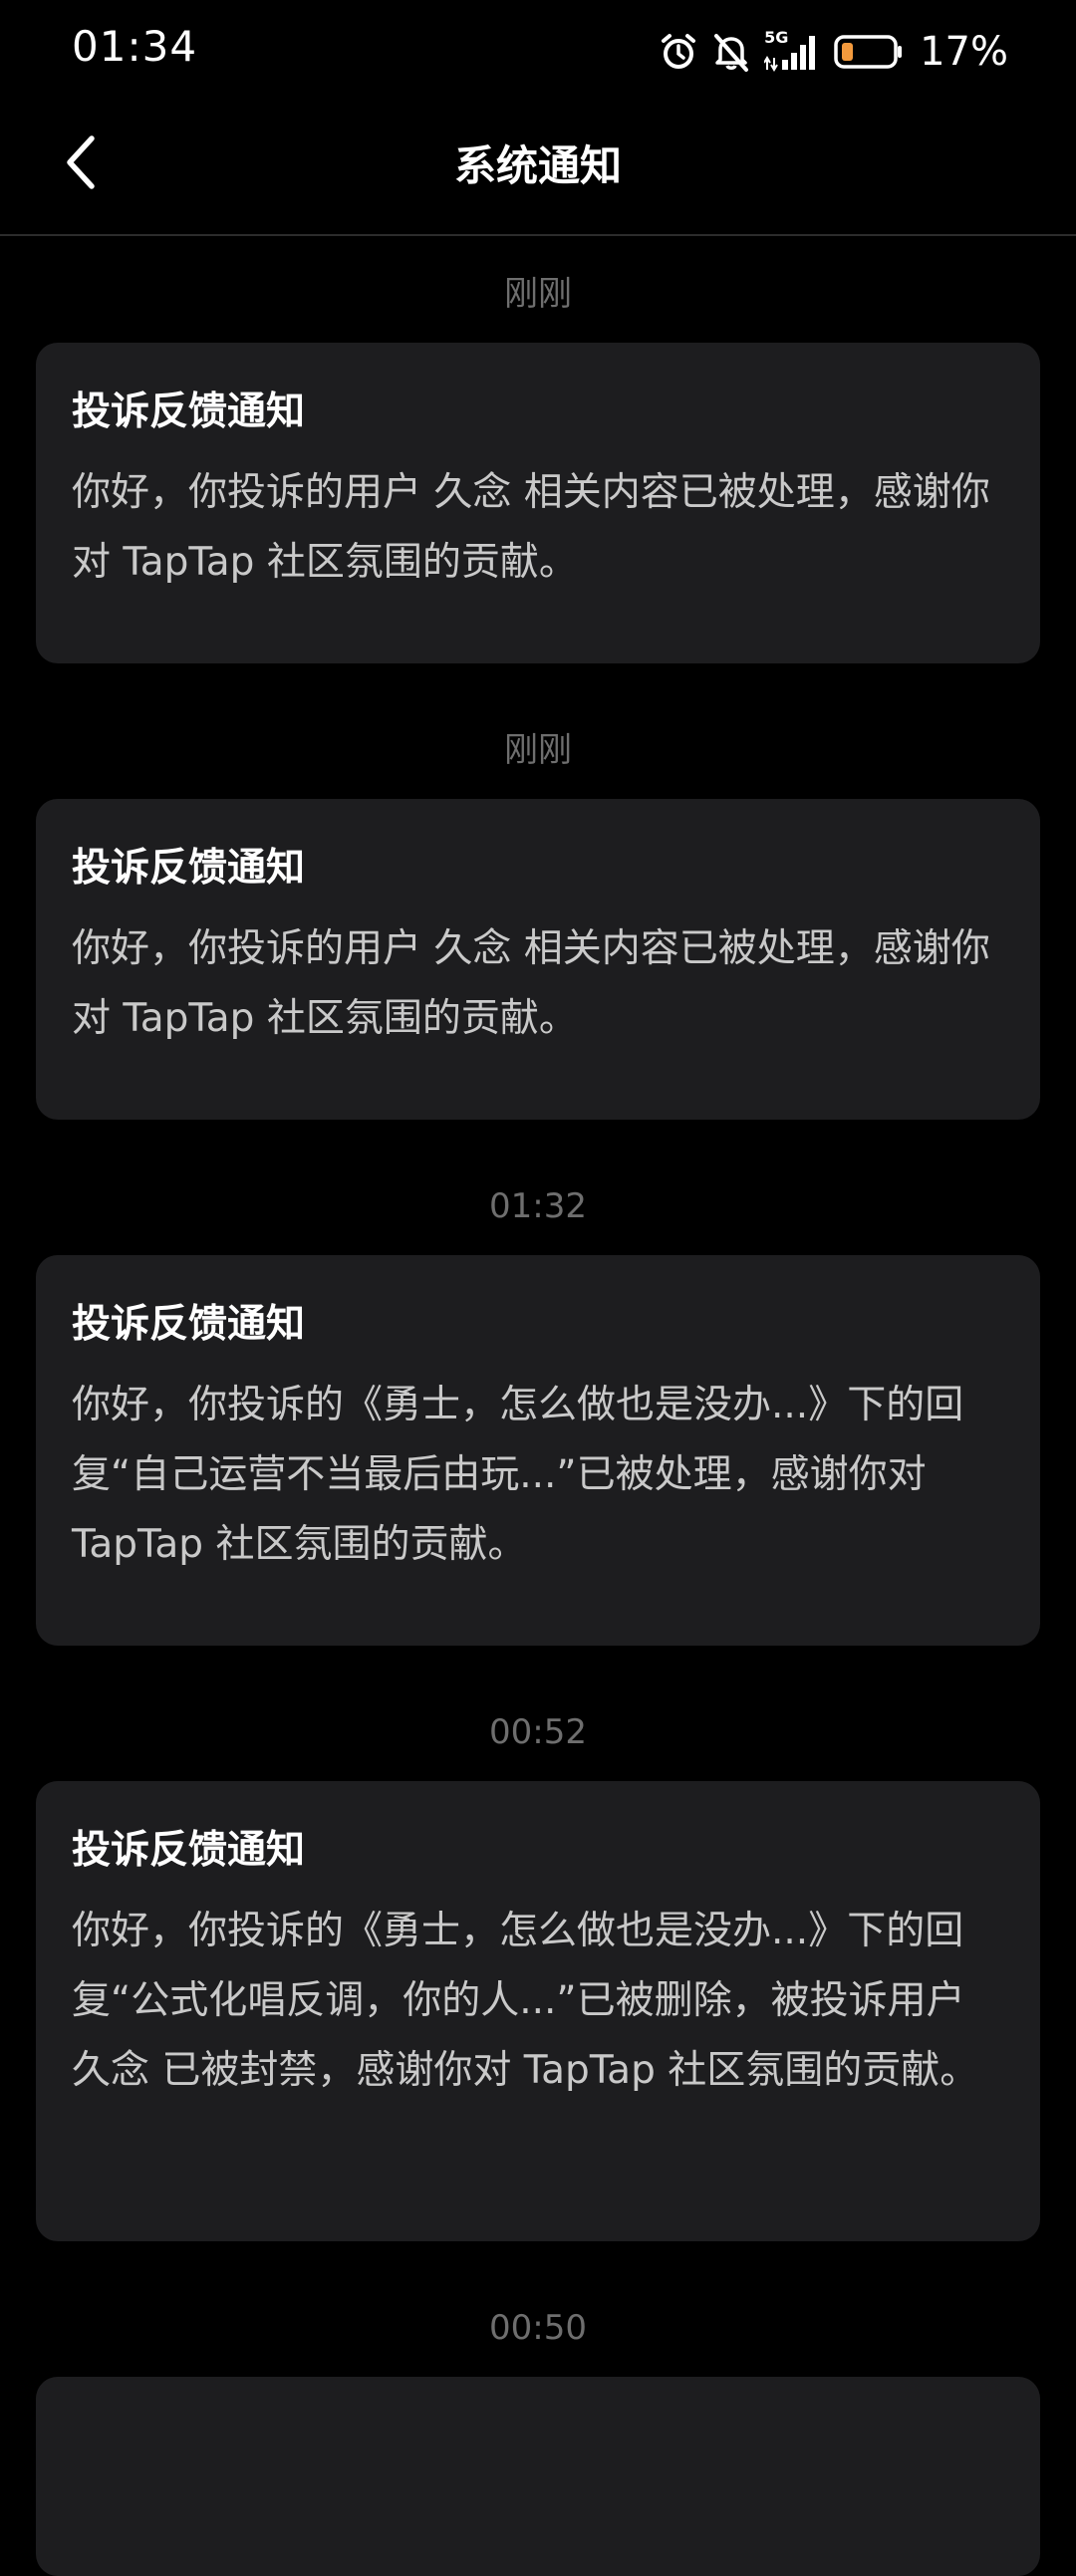 This screenshot has width=1076, height=2576. What do you see at coordinates (538, 1206) in the screenshot?
I see `notification-time: 01:32` at bounding box center [538, 1206].